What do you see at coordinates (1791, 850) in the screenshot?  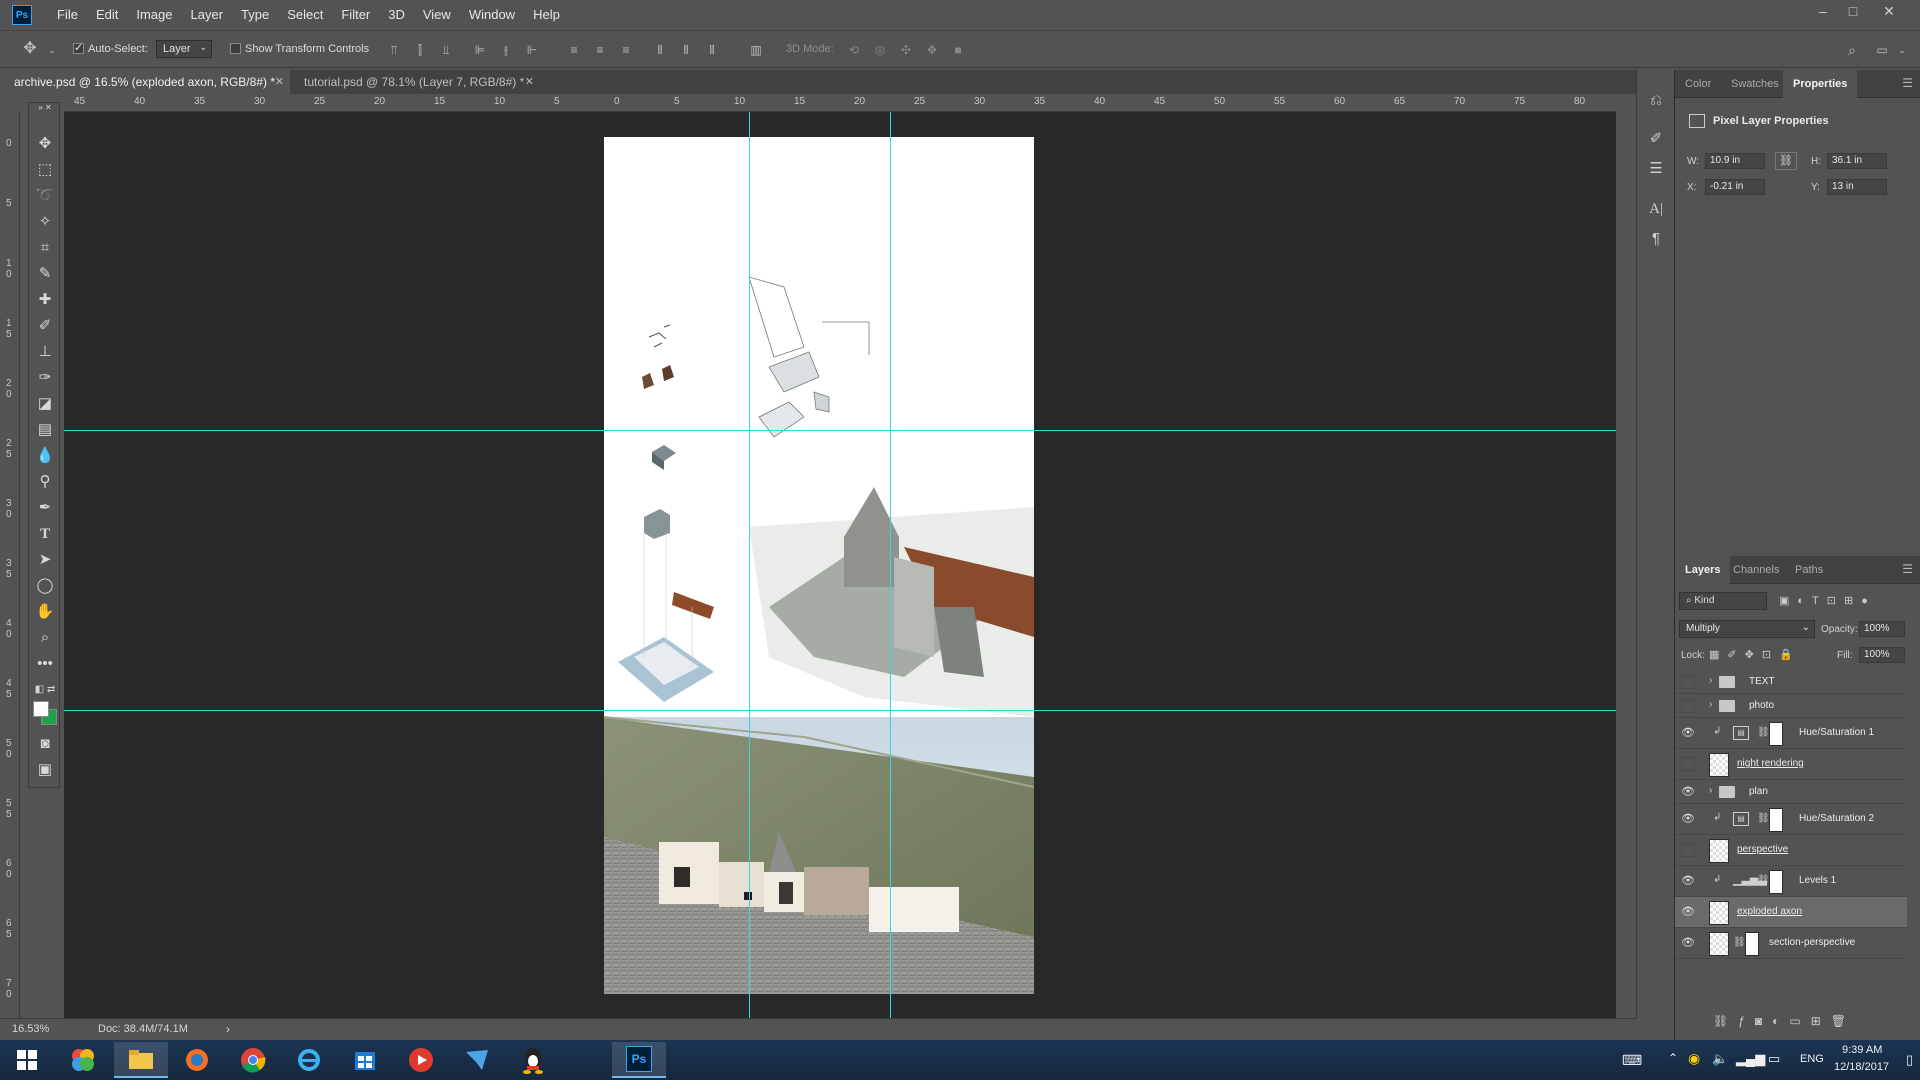 I see `layer-row-perspective: perspective` at bounding box center [1791, 850].